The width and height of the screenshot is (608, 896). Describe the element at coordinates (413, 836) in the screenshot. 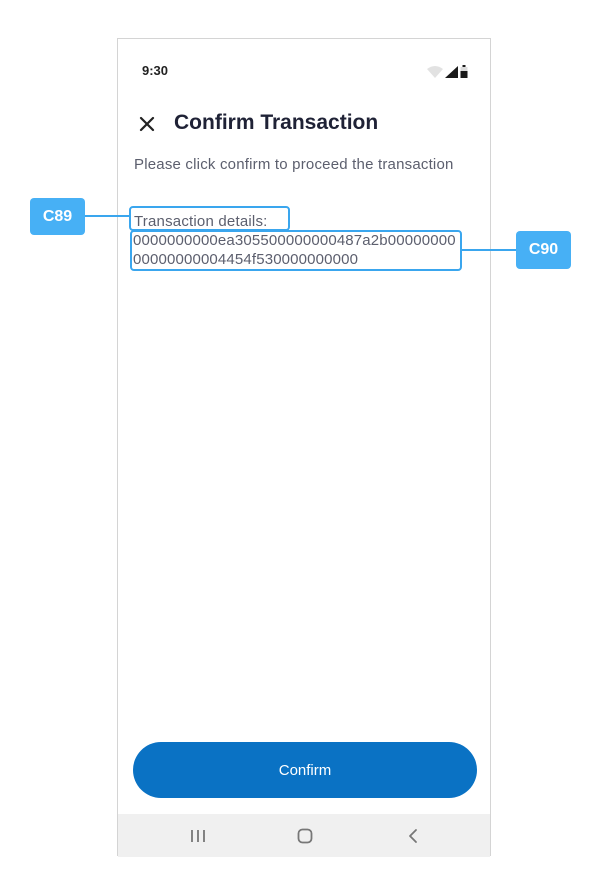

I see `back-icon` at that location.